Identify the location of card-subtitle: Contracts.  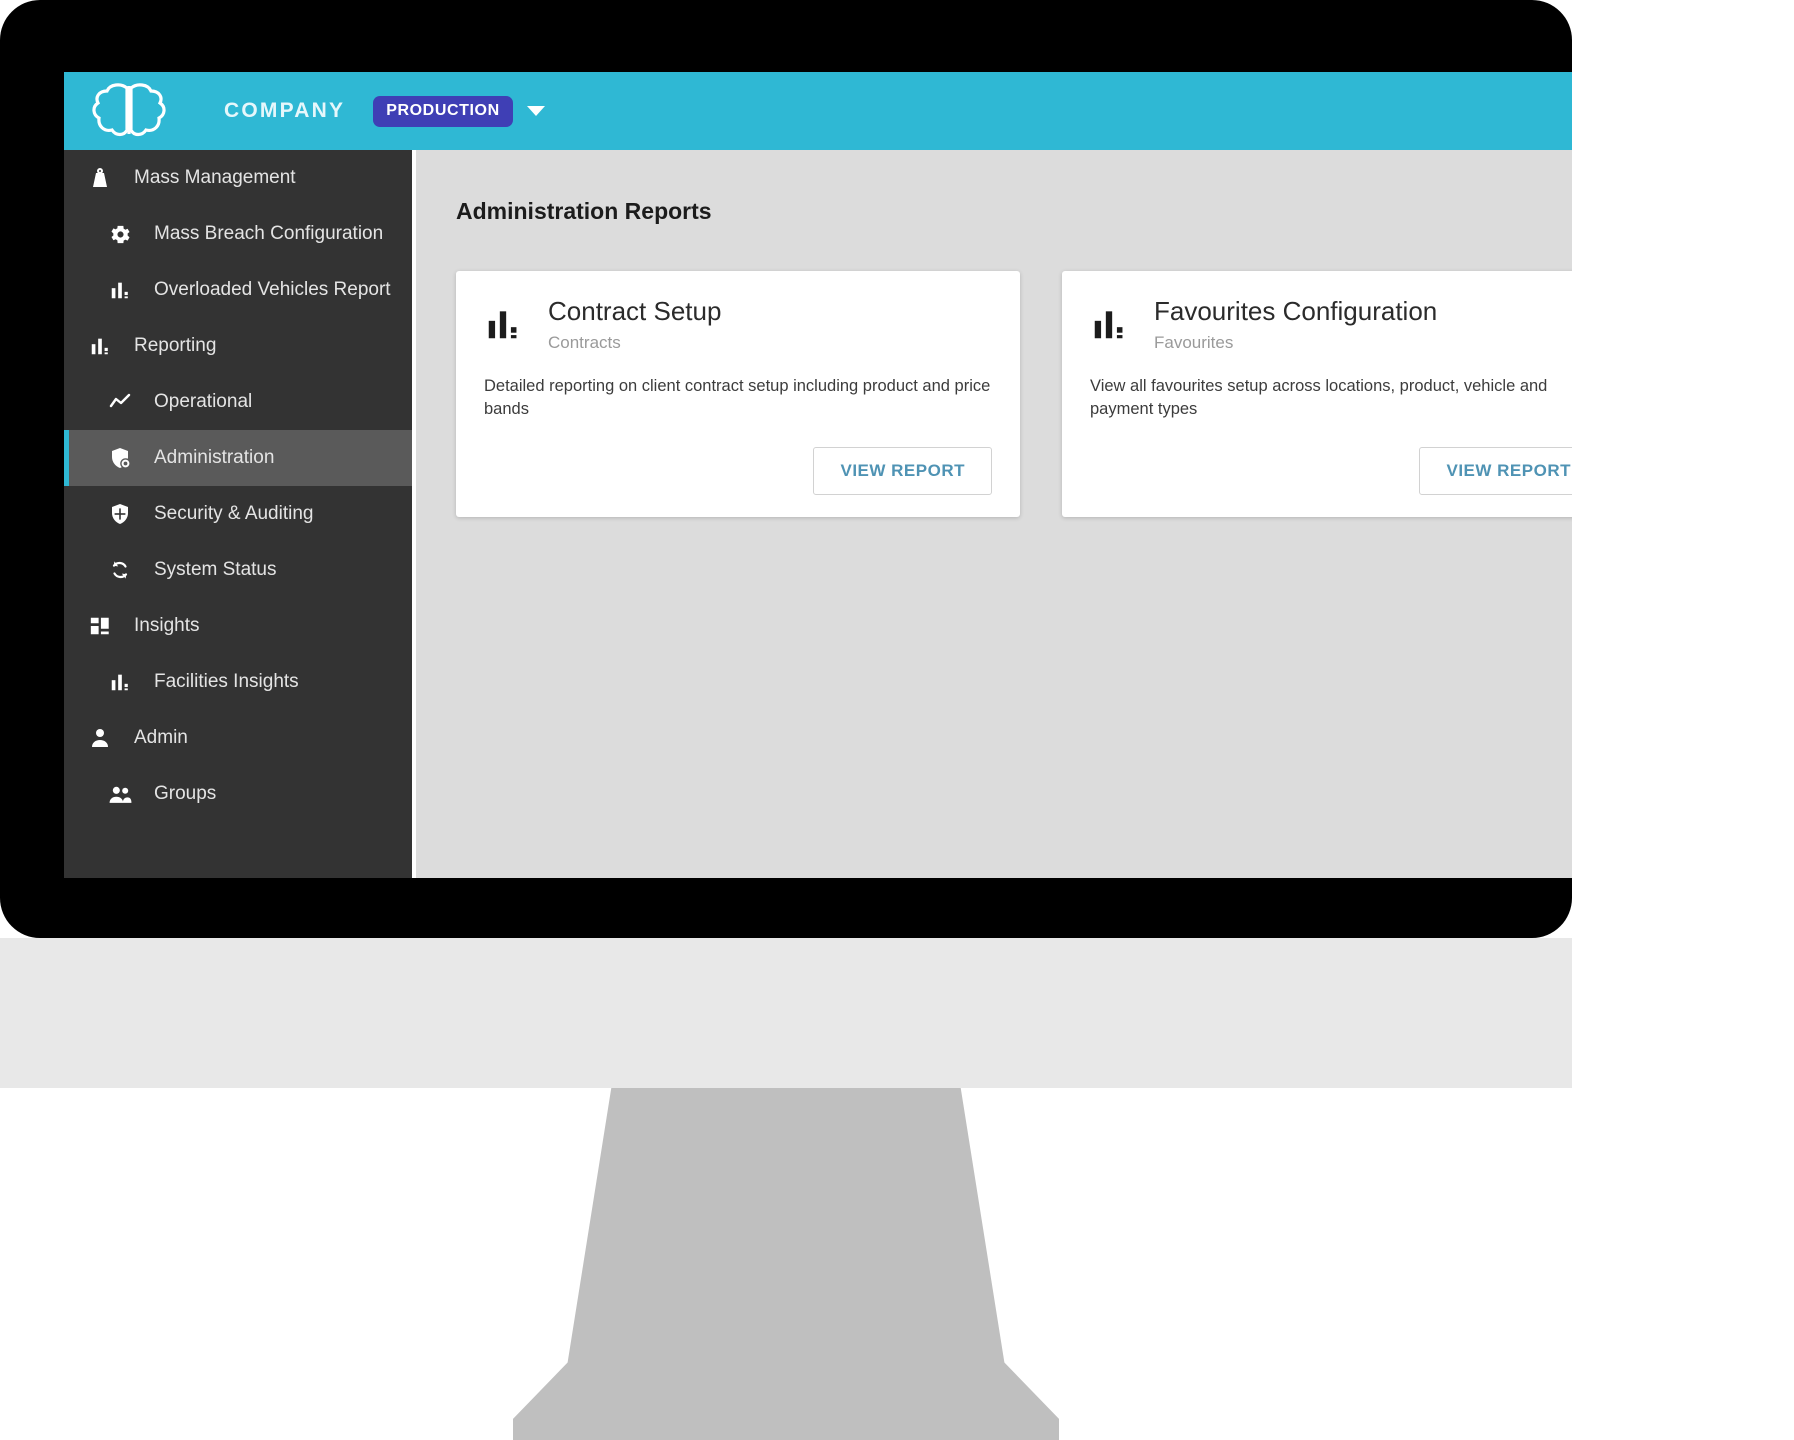
(584, 342).